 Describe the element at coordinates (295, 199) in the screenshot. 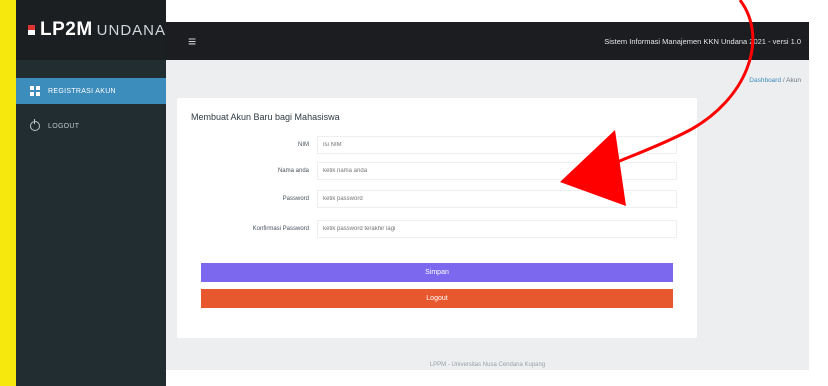

I see `password-label: Password` at that location.